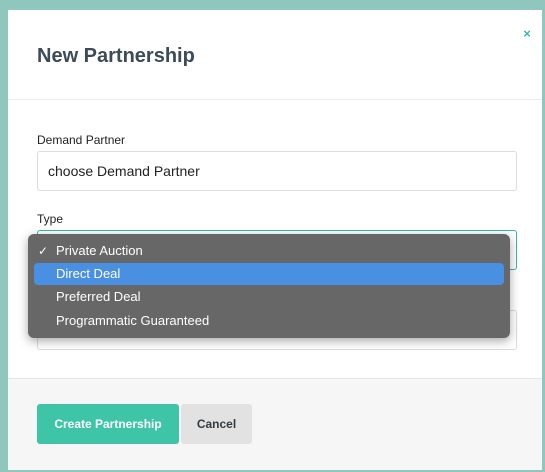 The image size is (545, 472). What do you see at coordinates (99, 250) in the screenshot?
I see `option-label: Private Auction` at bounding box center [99, 250].